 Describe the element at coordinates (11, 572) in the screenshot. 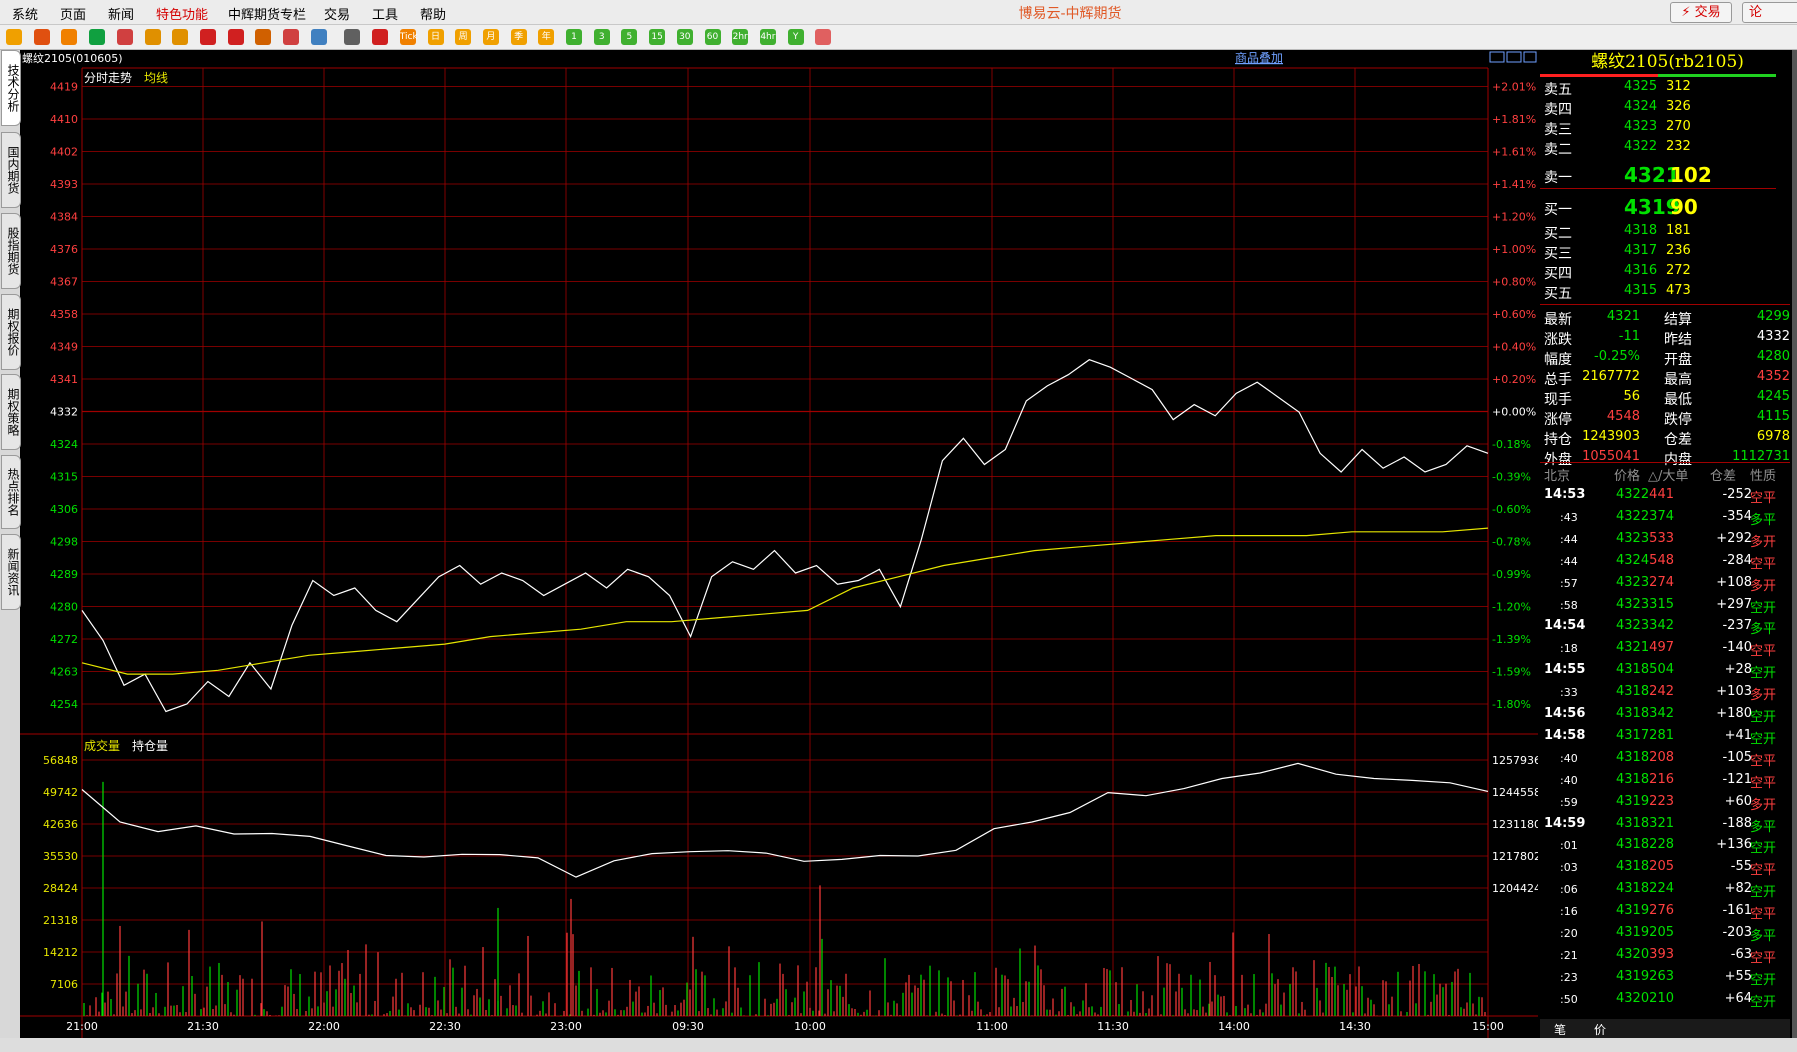

I see `side-tab-6: 新闻资讯` at that location.